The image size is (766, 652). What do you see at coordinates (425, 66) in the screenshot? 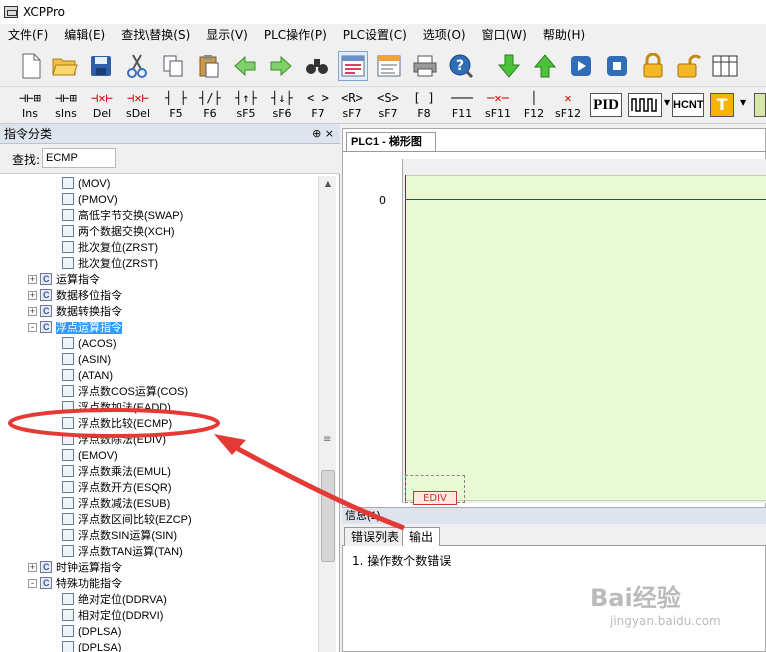
I see `print-icon` at bounding box center [425, 66].